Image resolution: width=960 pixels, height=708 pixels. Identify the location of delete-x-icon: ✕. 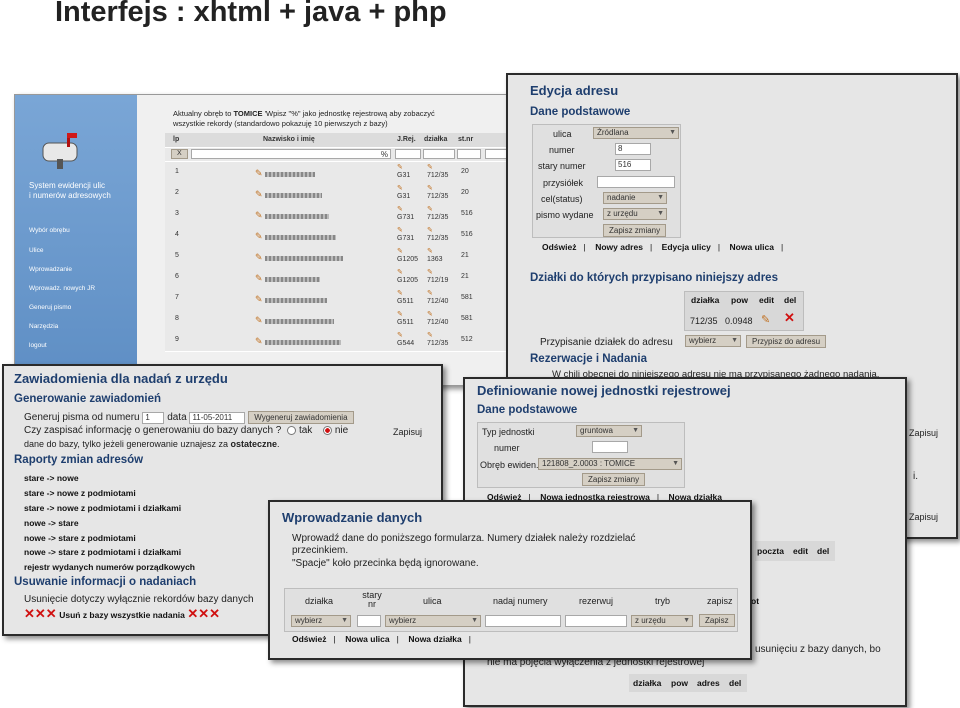
(789, 318).